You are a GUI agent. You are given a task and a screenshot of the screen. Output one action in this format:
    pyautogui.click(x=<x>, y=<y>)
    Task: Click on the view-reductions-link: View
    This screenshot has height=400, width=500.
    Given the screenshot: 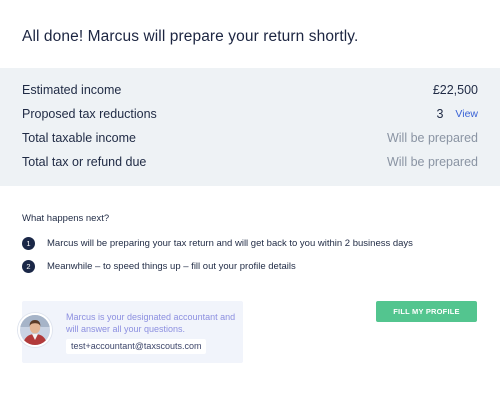 What is the action you would take?
    pyautogui.click(x=466, y=114)
    